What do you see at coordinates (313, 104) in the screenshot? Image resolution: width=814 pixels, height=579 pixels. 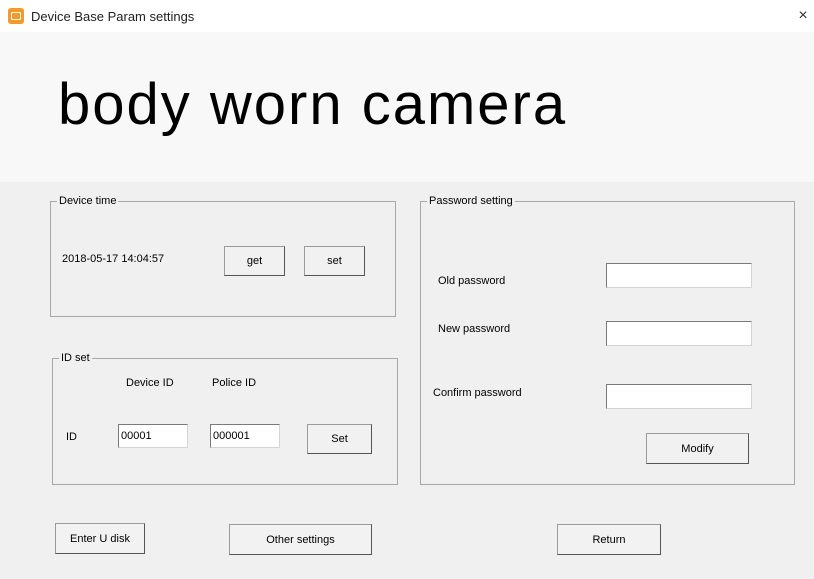 I see `banner-title: body worn camera` at bounding box center [313, 104].